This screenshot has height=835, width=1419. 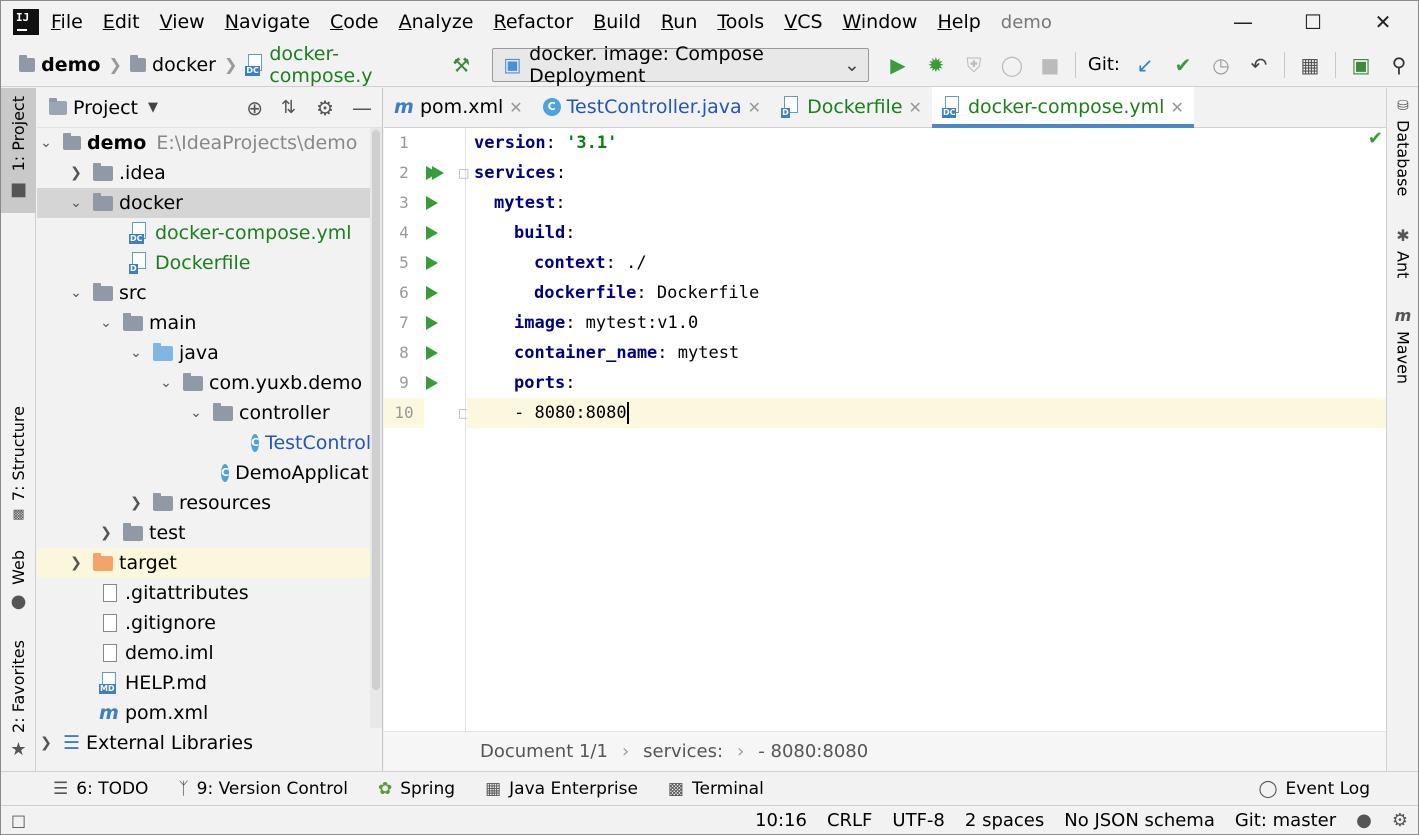 What do you see at coordinates (1004, 820) in the screenshot?
I see `indent-setting: 2 spaces` at bounding box center [1004, 820].